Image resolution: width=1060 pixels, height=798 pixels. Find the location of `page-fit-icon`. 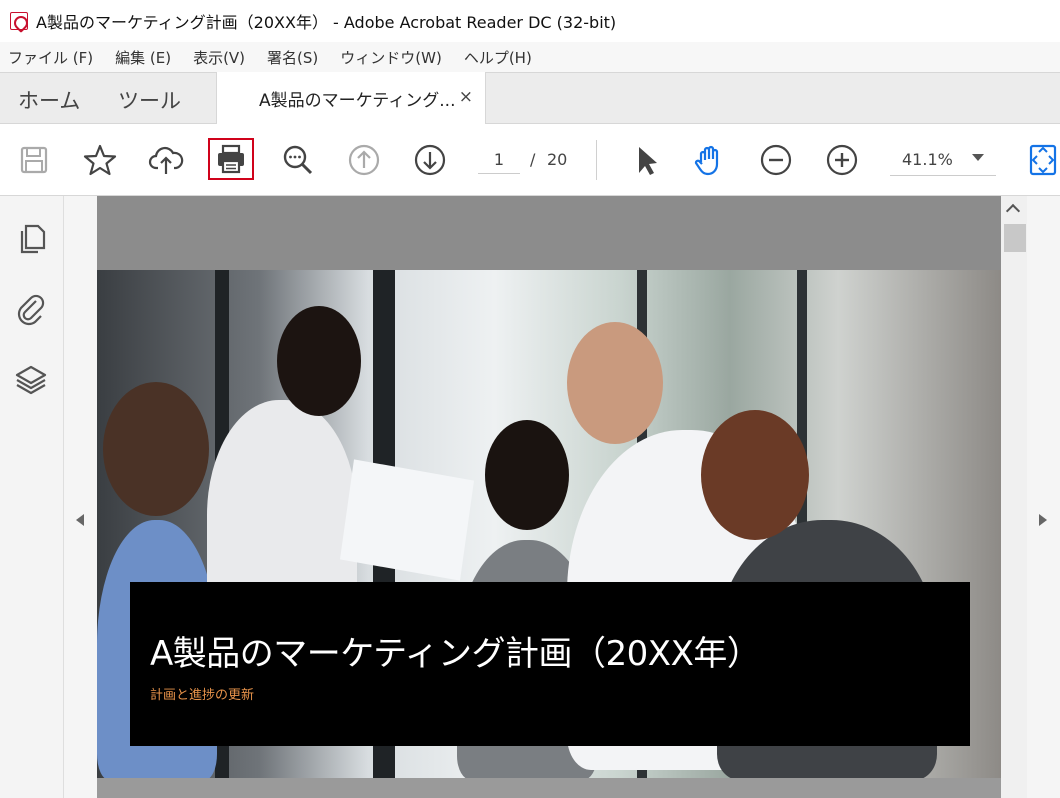

page-fit-icon is located at coordinates (1043, 160).